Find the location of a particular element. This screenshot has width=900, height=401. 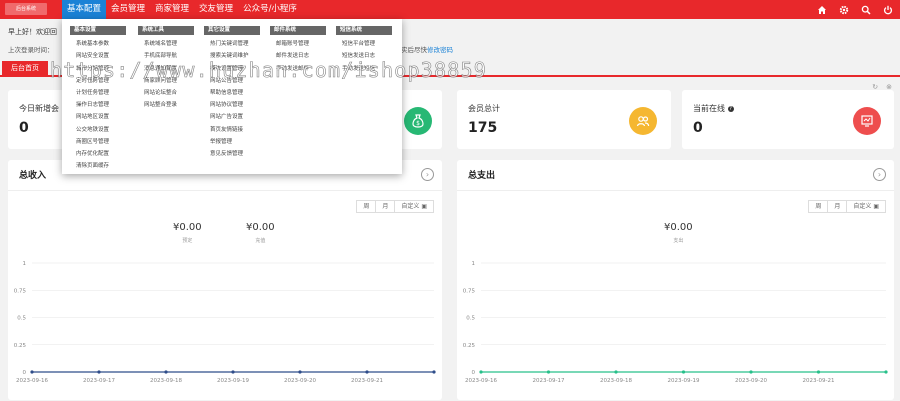

menu-column-heading: 其它设置 is located at coordinates (232, 30).